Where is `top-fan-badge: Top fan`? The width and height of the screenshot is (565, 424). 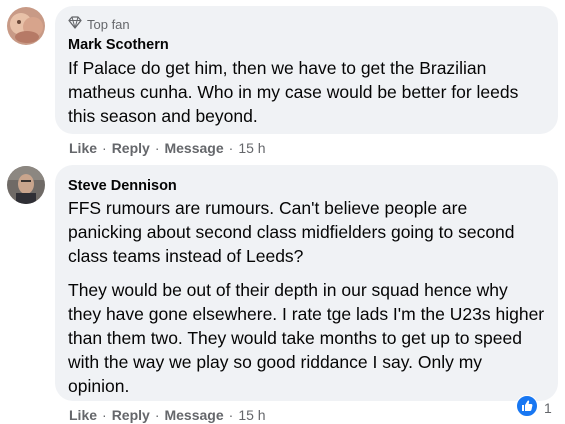 top-fan-badge: Top fan is located at coordinates (306, 24).